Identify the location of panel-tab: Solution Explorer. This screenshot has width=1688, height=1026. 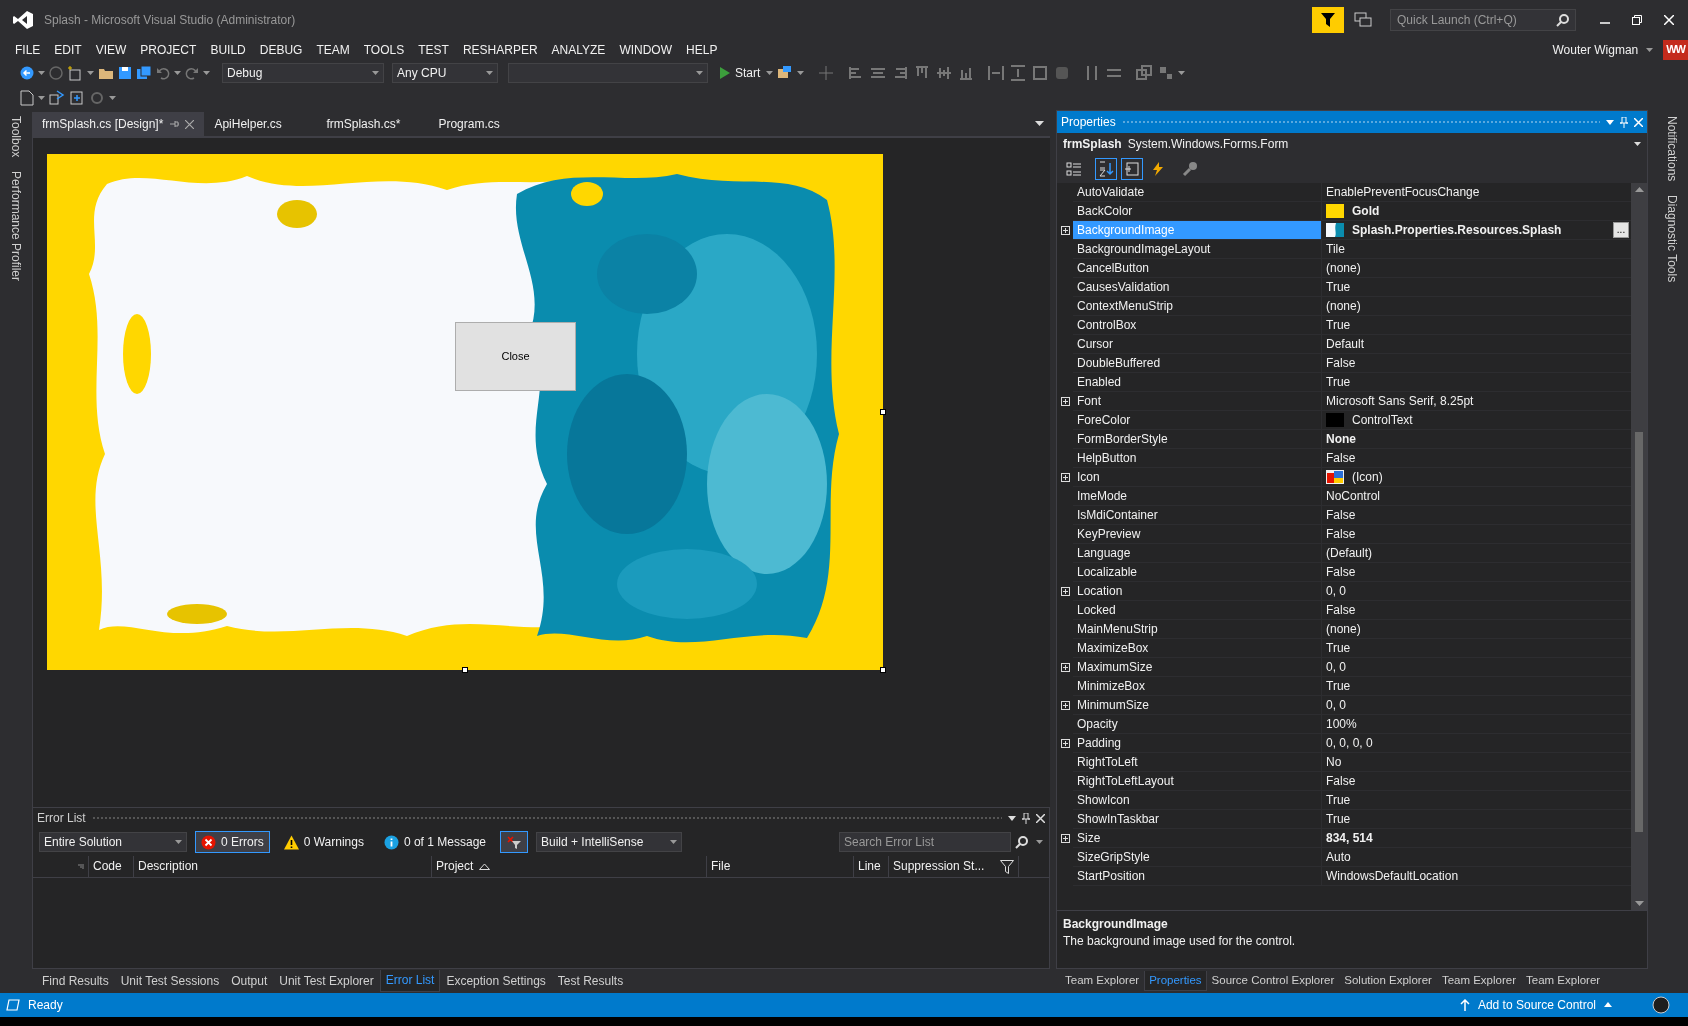
(1388, 981).